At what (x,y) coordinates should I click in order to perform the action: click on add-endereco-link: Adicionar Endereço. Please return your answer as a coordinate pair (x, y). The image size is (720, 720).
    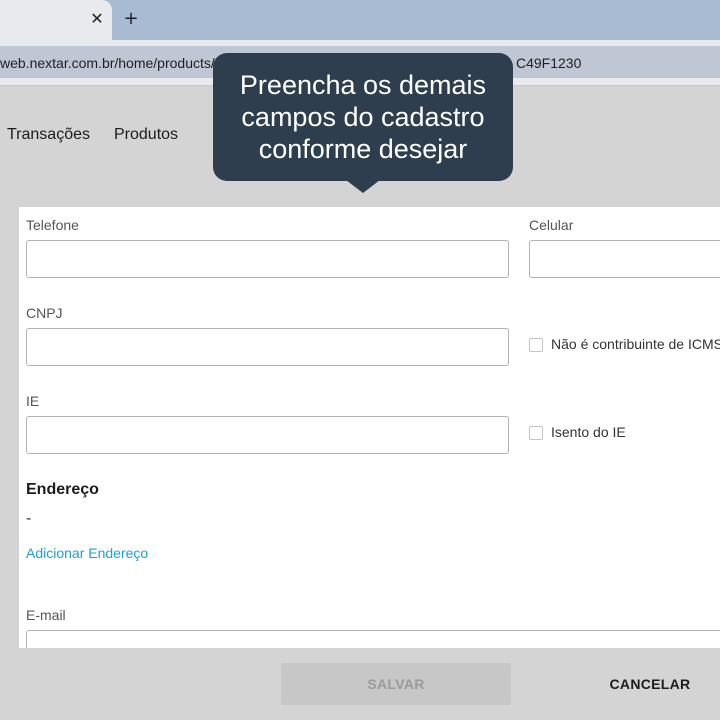
    Looking at the image, I should click on (87, 553).